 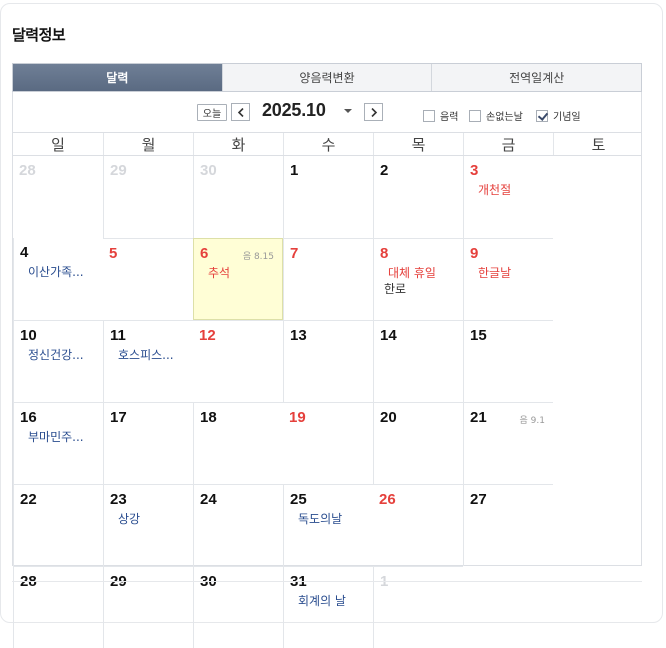 What do you see at coordinates (238, 525) in the screenshot?
I see `day-cell: 24` at bounding box center [238, 525].